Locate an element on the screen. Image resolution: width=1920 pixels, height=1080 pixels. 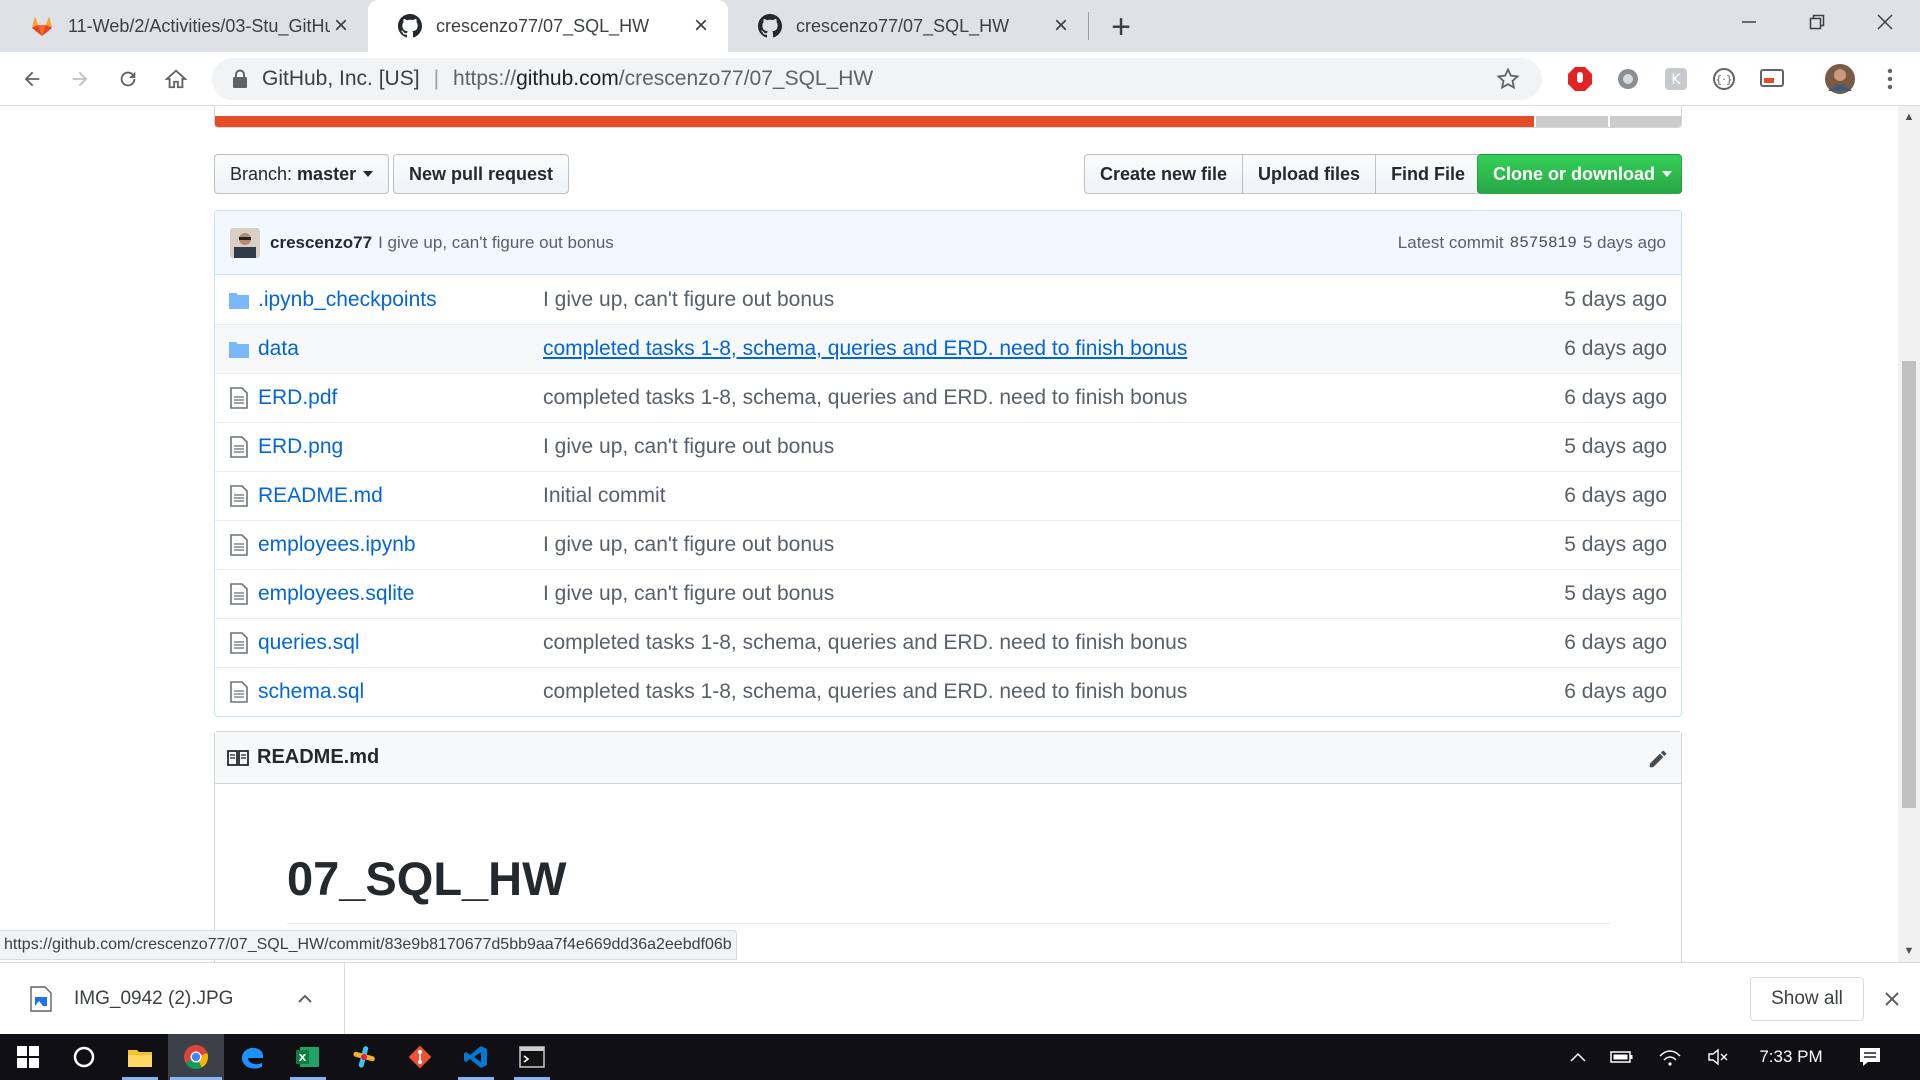
create-new-file-button: Create new file is located at coordinates (1164, 174).